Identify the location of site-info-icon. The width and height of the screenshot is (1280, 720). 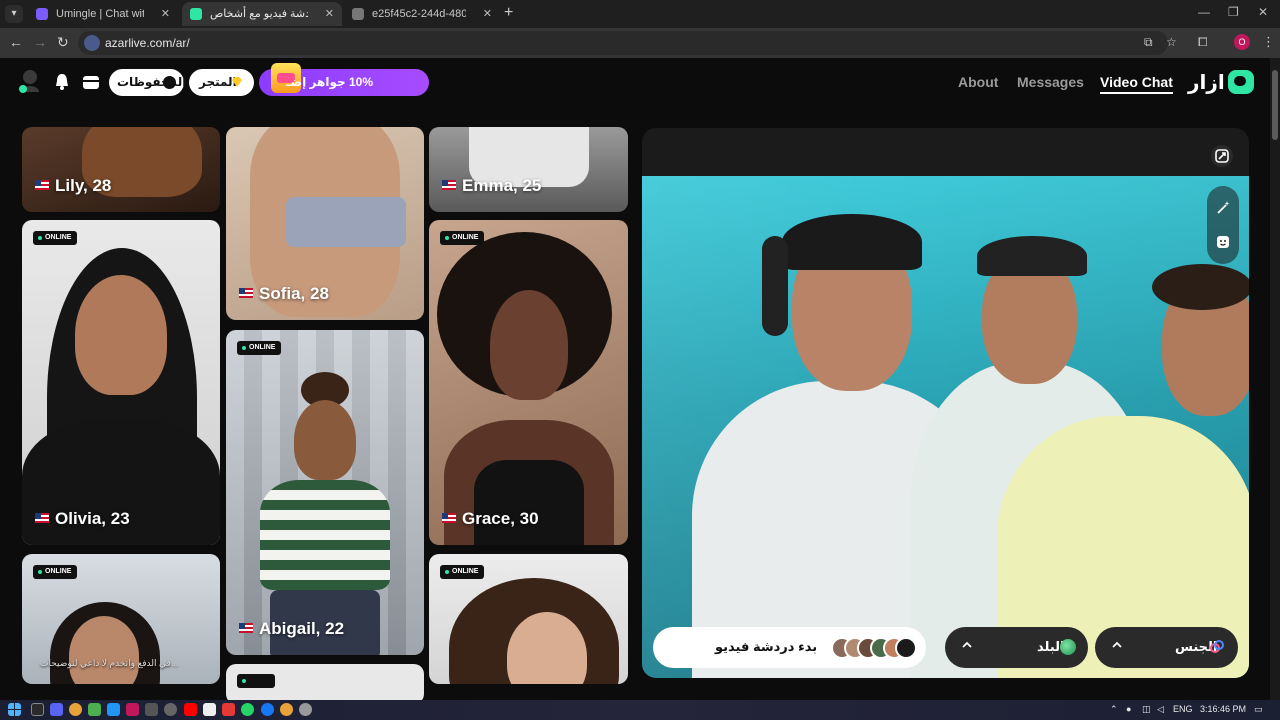
(92, 43).